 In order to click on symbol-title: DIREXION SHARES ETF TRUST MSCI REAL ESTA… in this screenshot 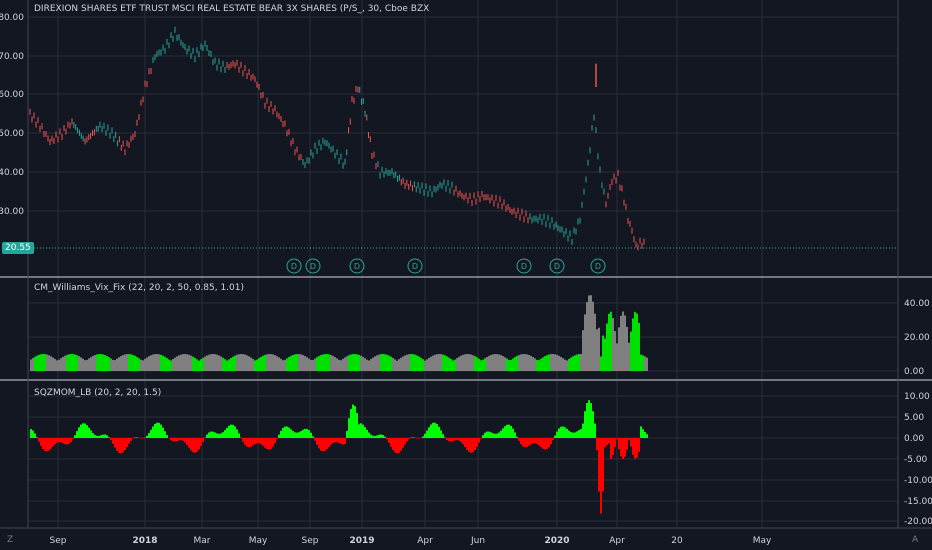, I will do `click(231, 9)`.